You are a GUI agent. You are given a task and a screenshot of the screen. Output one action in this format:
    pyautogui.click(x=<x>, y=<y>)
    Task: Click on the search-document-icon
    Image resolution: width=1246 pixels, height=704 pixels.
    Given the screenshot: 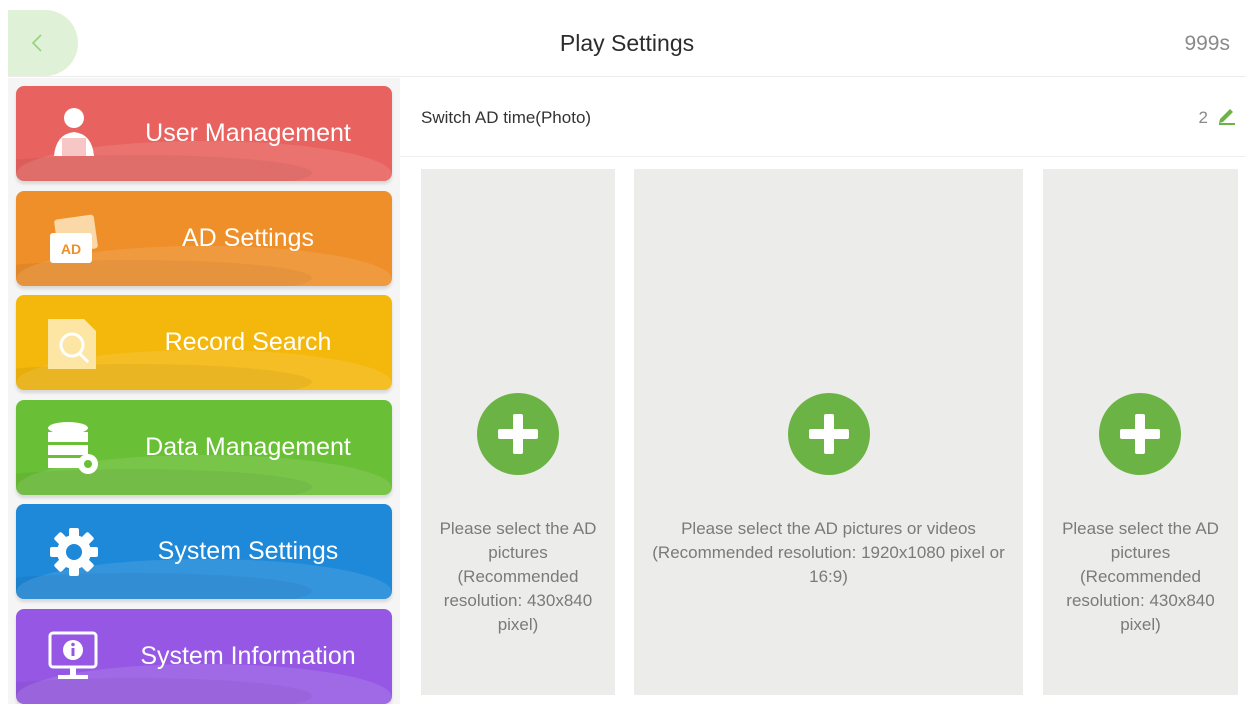 What is the action you would take?
    pyautogui.click(x=72, y=344)
    